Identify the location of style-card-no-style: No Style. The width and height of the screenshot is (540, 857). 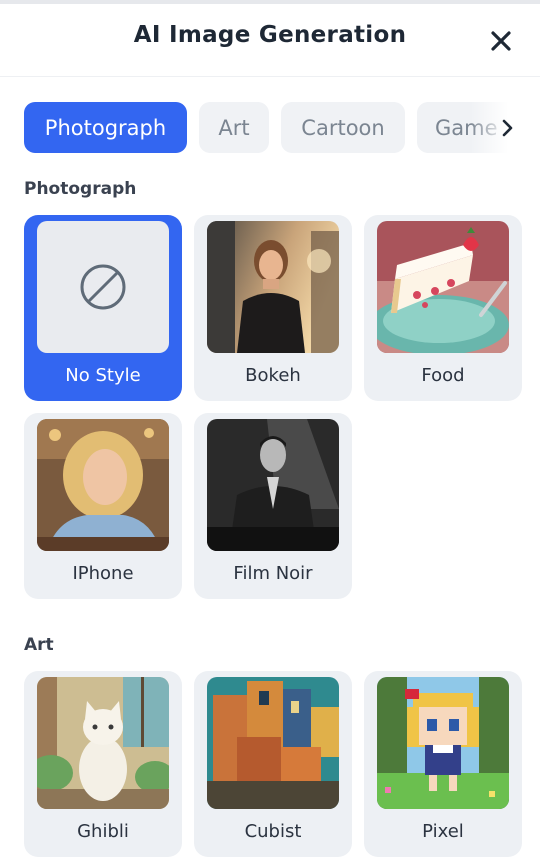
(103, 308).